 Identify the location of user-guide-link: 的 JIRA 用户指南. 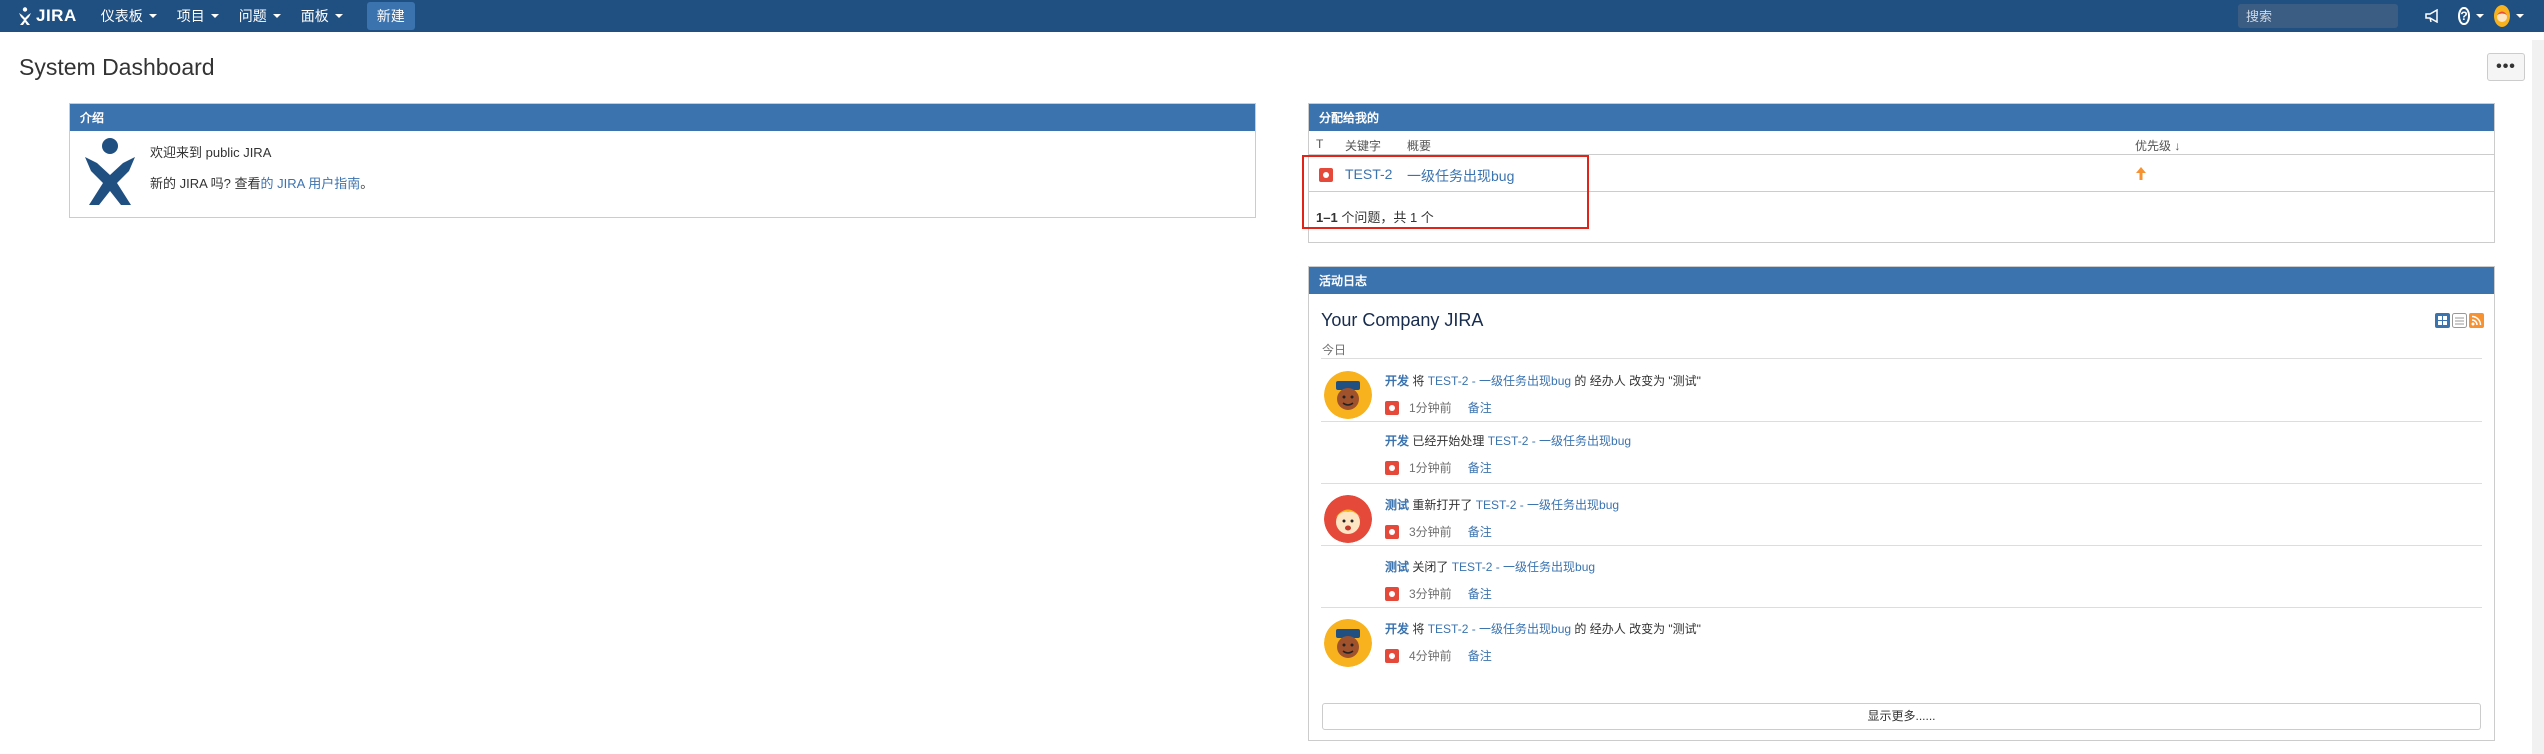
(311, 183).